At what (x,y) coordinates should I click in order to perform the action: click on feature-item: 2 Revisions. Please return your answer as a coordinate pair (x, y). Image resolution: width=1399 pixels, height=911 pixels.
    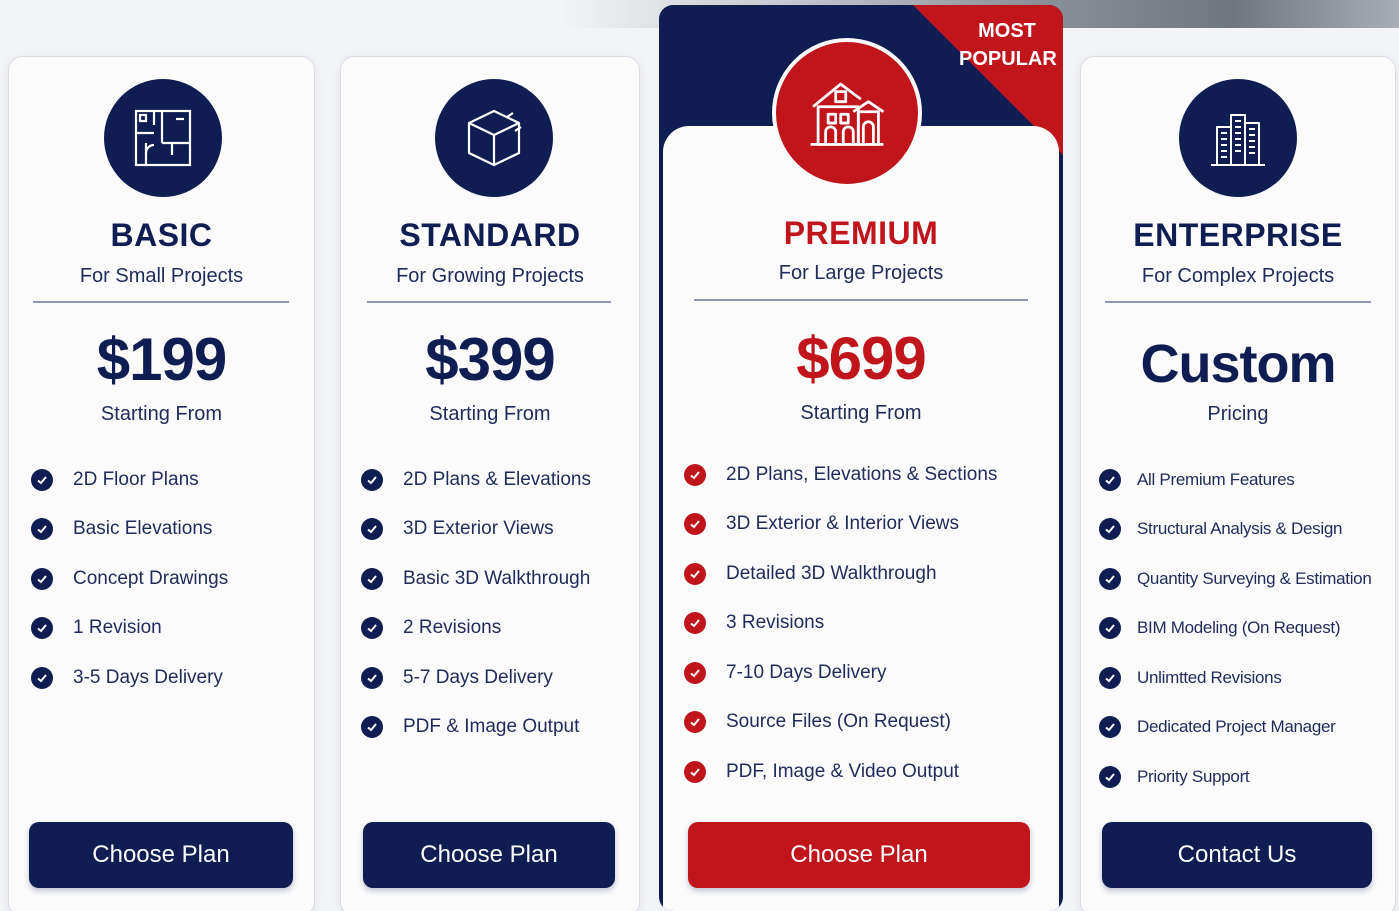
    Looking at the image, I should click on (476, 629).